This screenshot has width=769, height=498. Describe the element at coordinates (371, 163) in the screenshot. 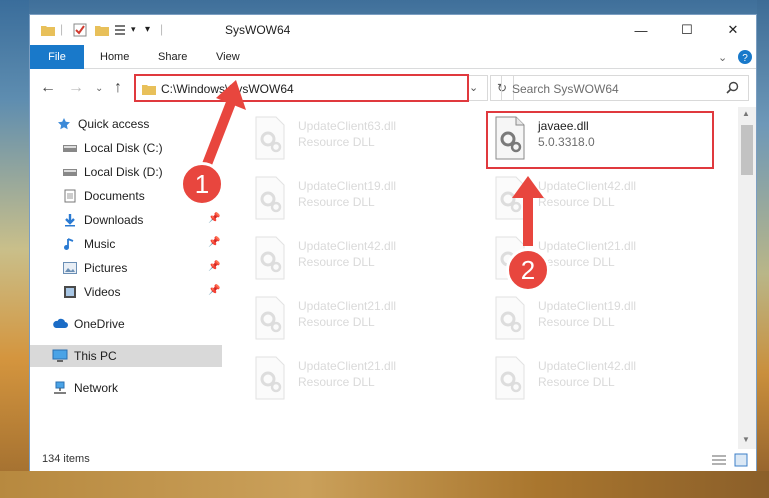

I see `tutorial-arrows` at that location.